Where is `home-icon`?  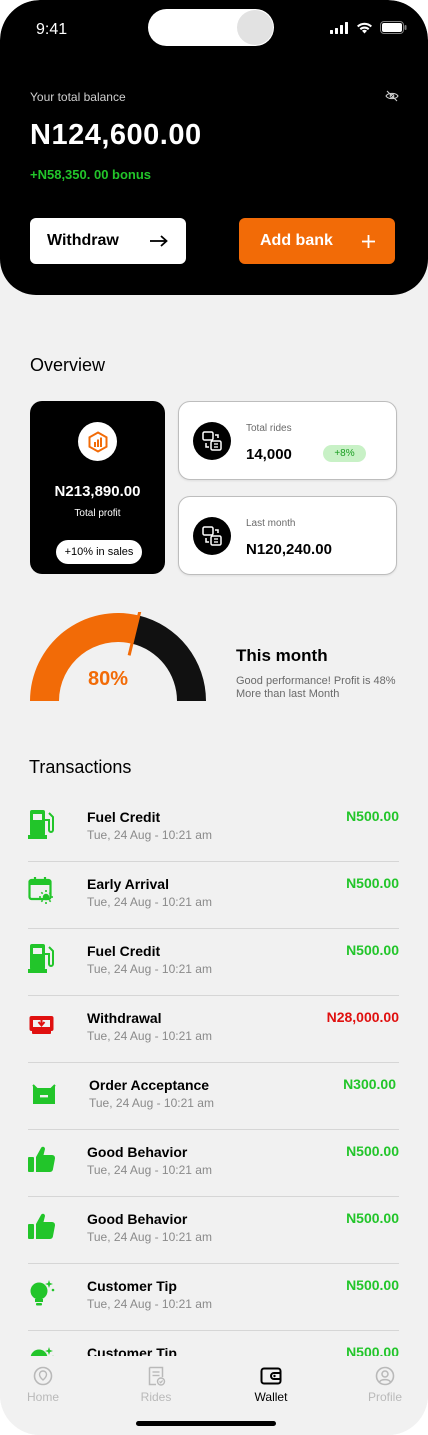
home-icon is located at coordinates (43, 1376).